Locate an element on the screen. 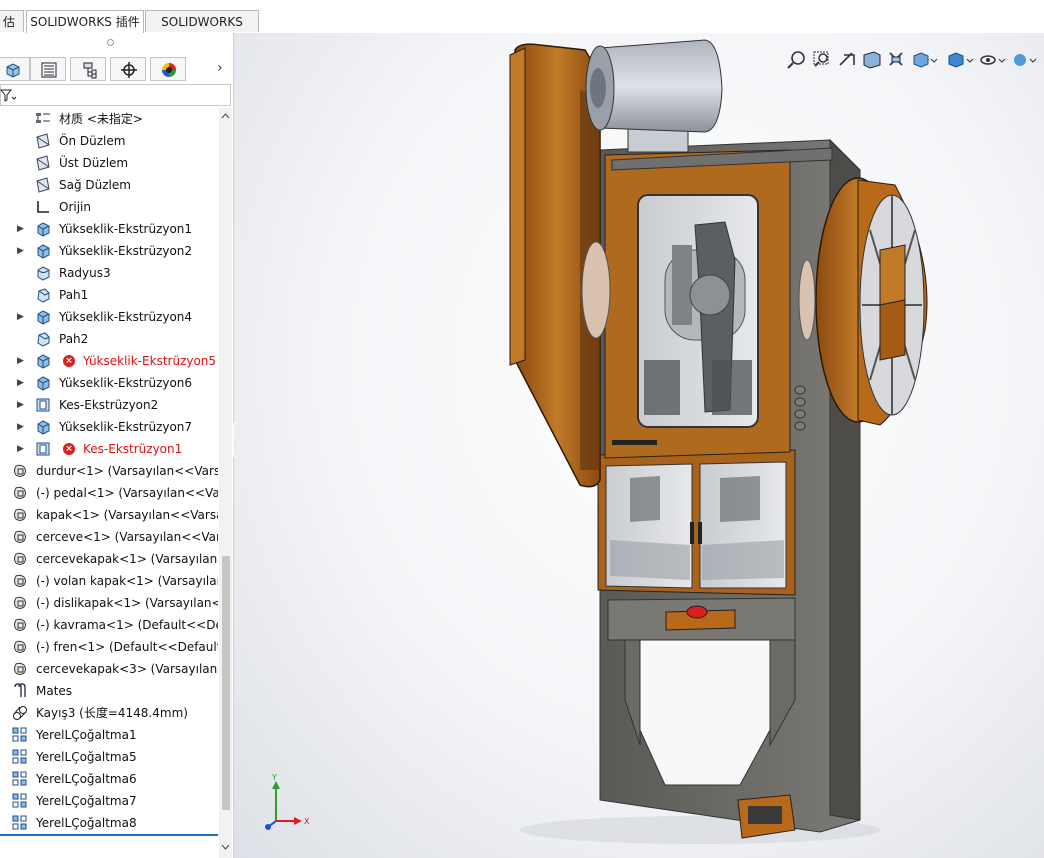 Image resolution: width=1044 pixels, height=858 pixels. feature-manager-tab is located at coordinates (15, 69).